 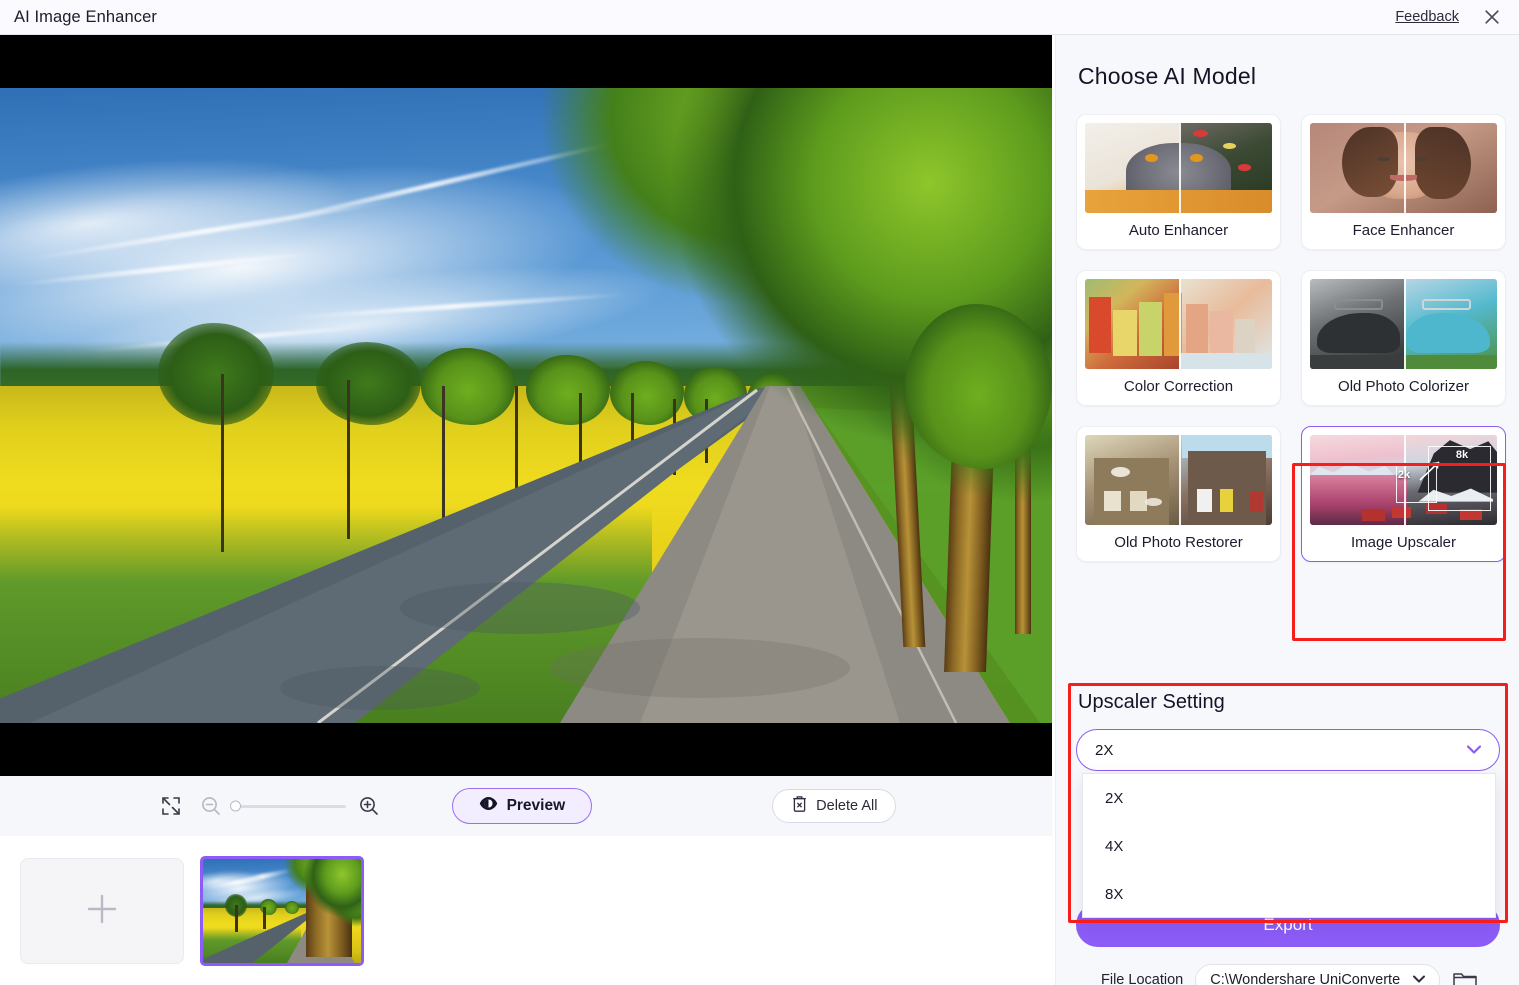 What do you see at coordinates (526, 910) in the screenshot?
I see `thumbnail-strip` at bounding box center [526, 910].